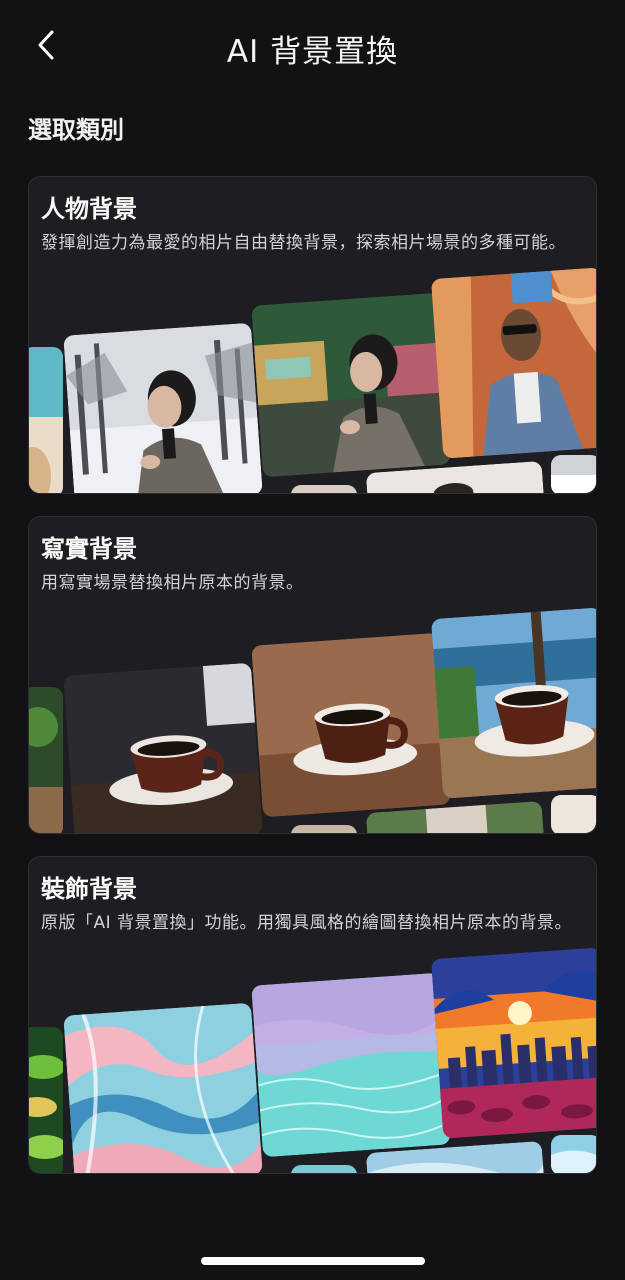 The image size is (625, 1280). What do you see at coordinates (76, 130) in the screenshot?
I see `section-heading: 選取類別` at bounding box center [76, 130].